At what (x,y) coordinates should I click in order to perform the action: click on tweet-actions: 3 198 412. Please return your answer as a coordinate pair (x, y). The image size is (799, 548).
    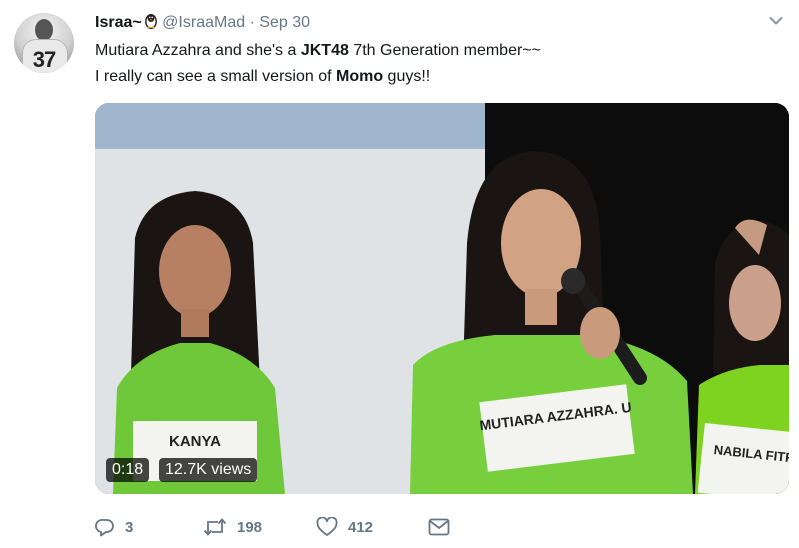
    Looking at the image, I should click on (272, 527).